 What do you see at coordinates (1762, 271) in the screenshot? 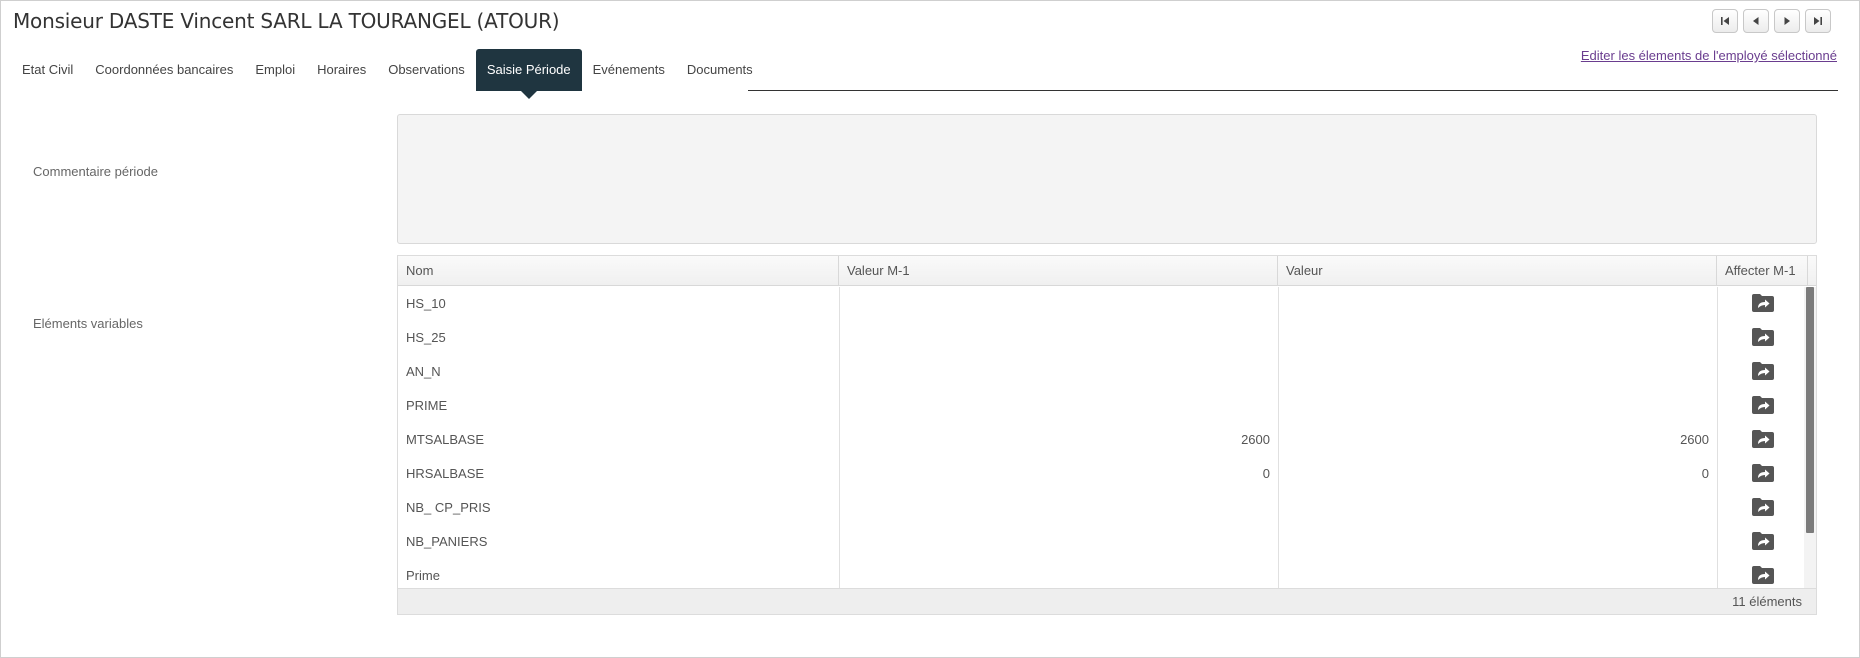
I see `column-header-affecter-m1: Affecter M-1` at bounding box center [1762, 271].